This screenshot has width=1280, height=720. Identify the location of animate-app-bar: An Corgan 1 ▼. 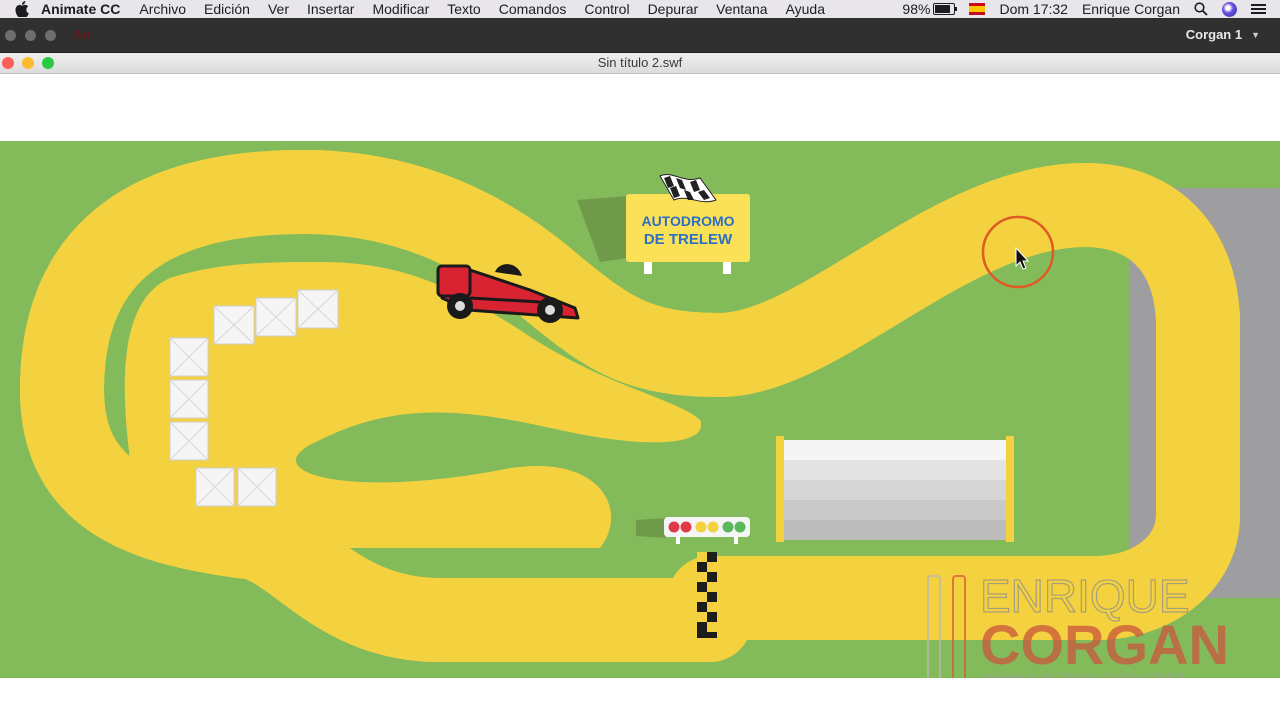
(640, 35).